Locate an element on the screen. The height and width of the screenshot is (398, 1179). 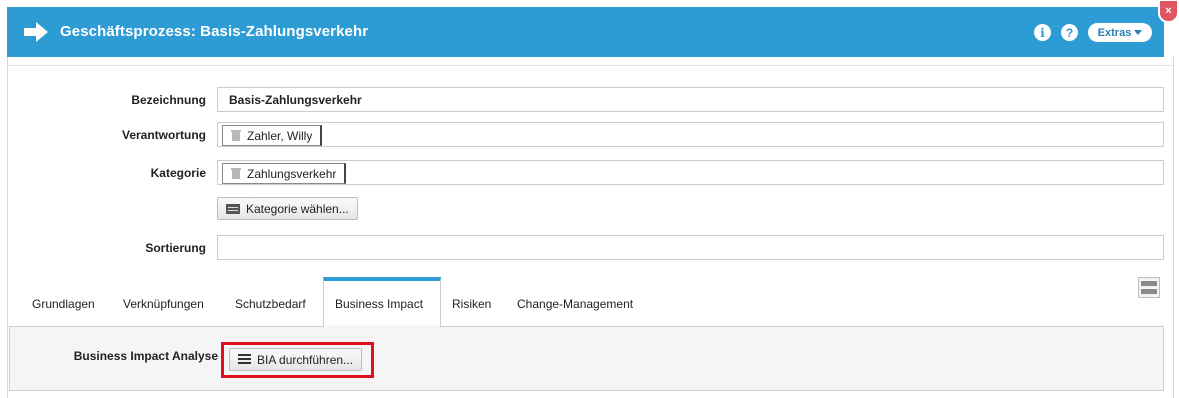
tab-business-impact: Business Impact is located at coordinates (382, 302).